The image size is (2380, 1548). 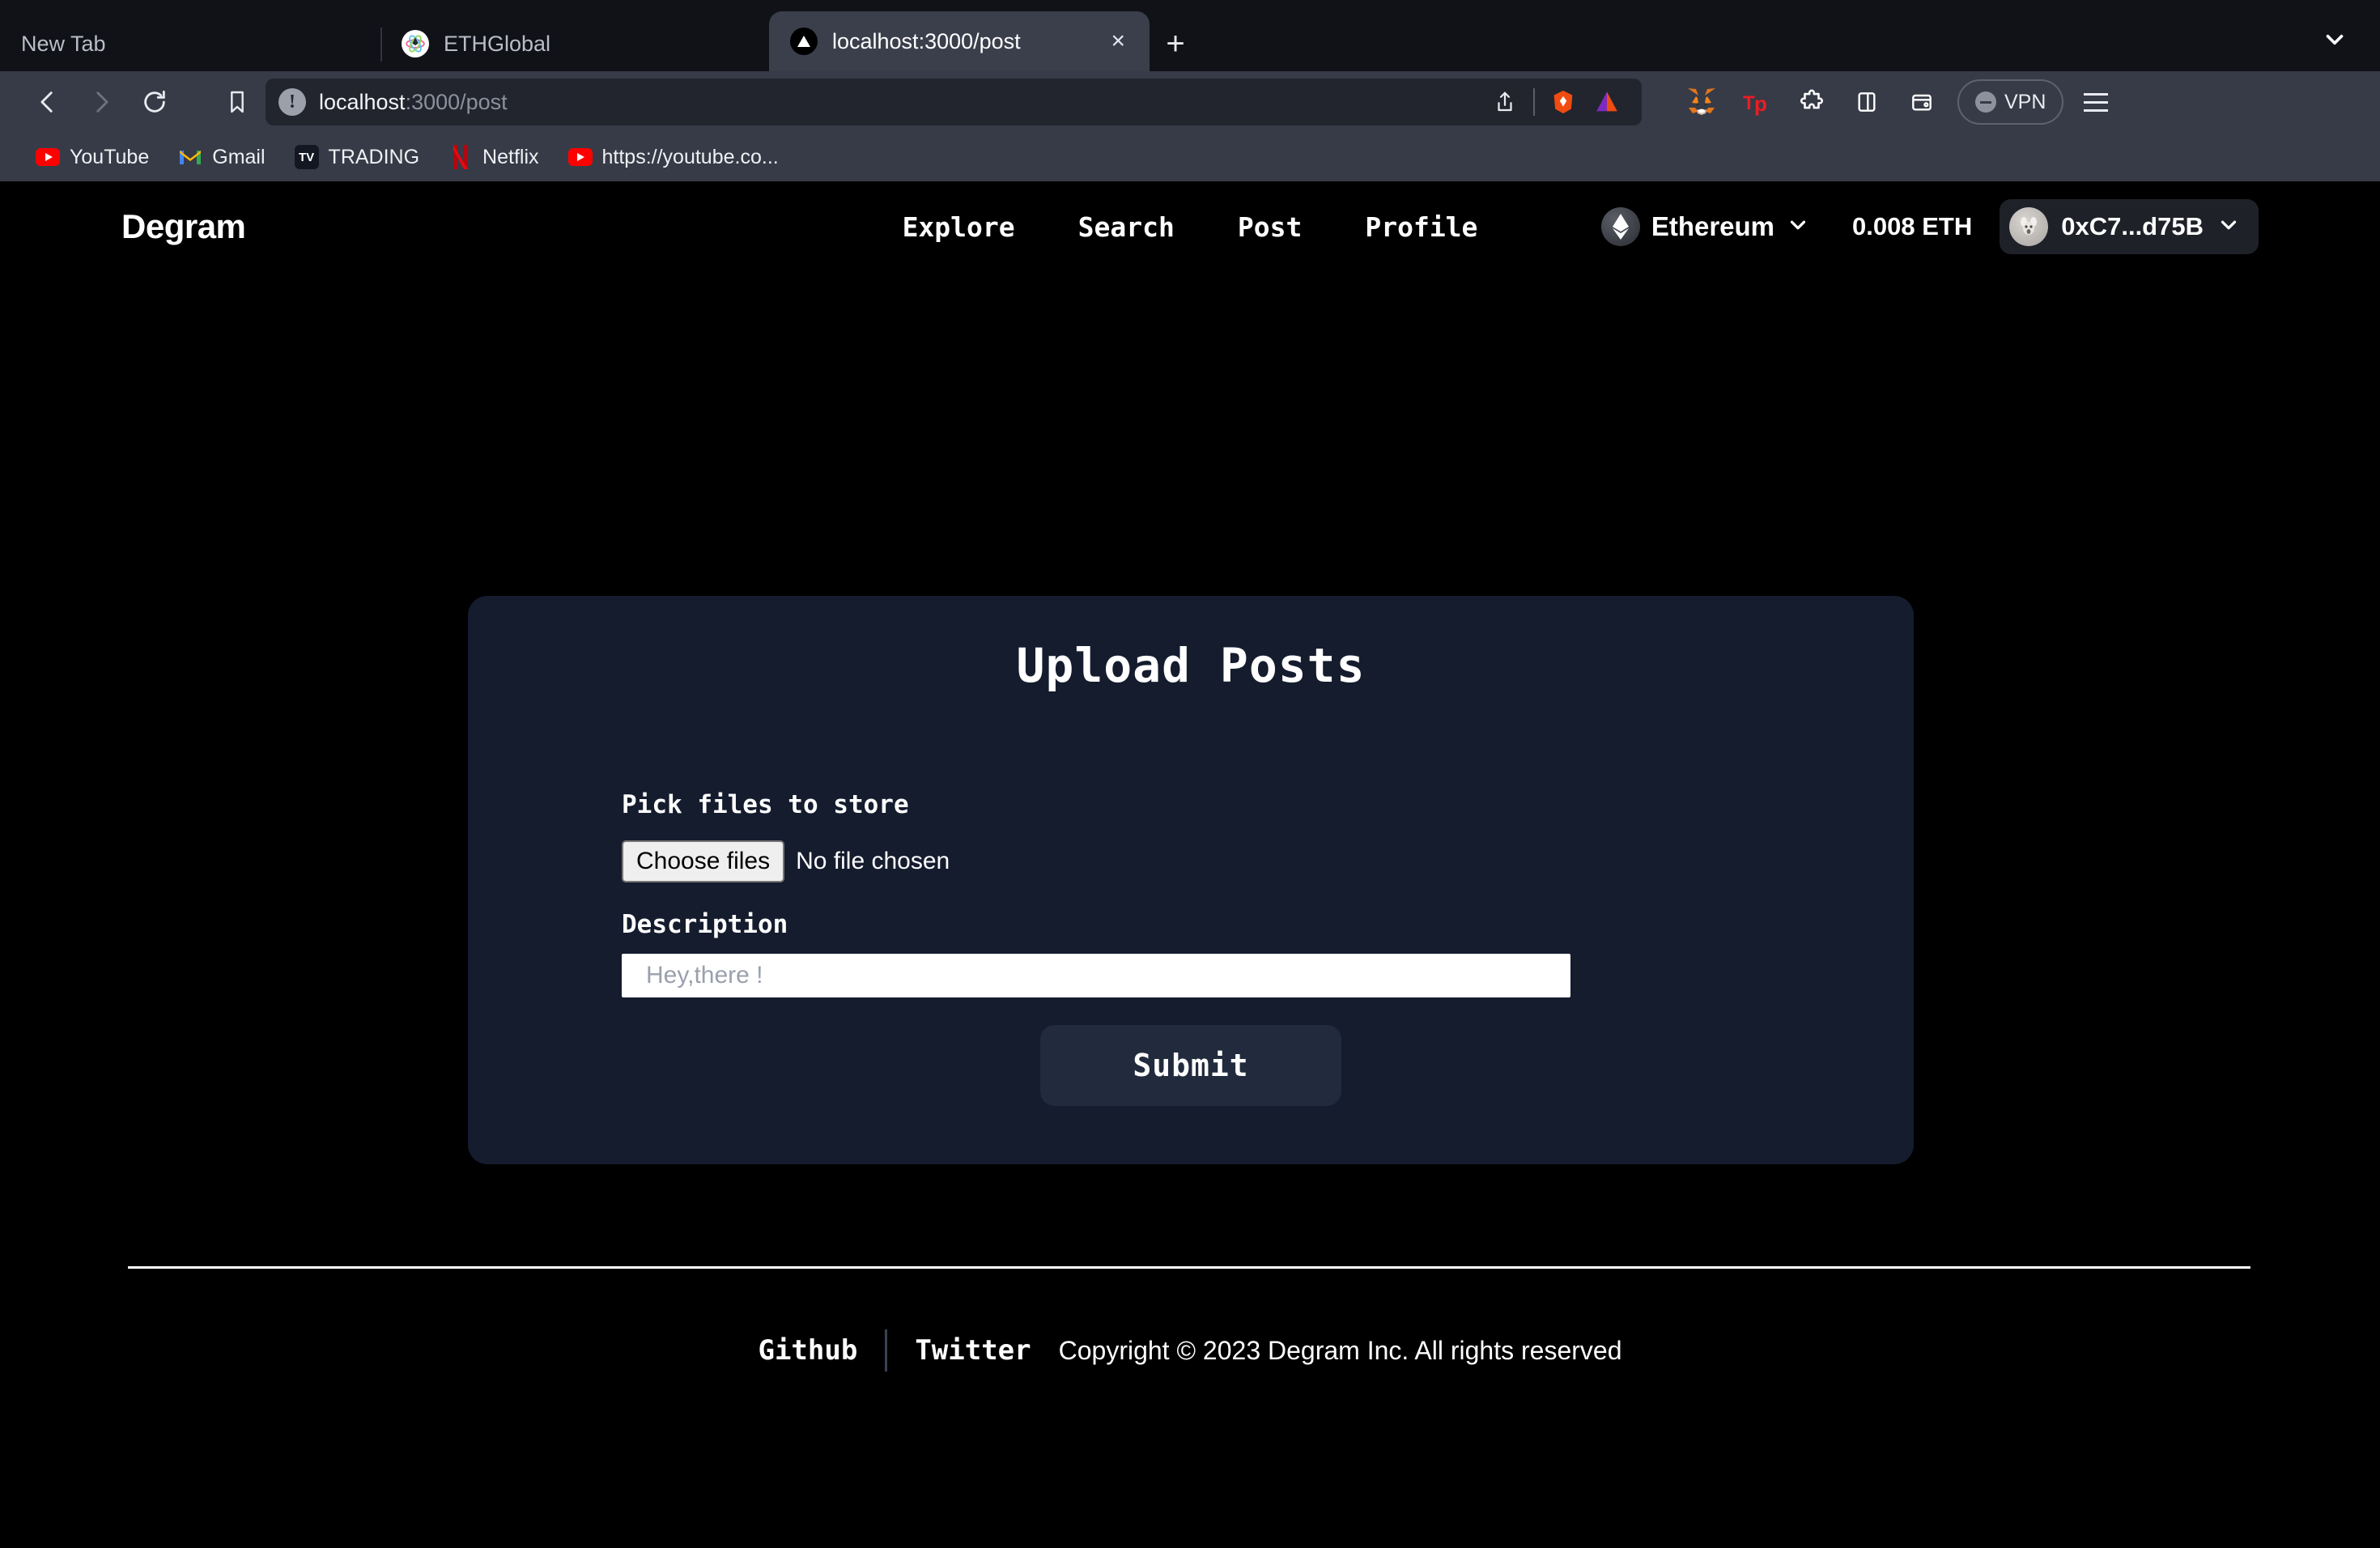 What do you see at coordinates (381, 45) in the screenshot?
I see `tab-divider` at bounding box center [381, 45].